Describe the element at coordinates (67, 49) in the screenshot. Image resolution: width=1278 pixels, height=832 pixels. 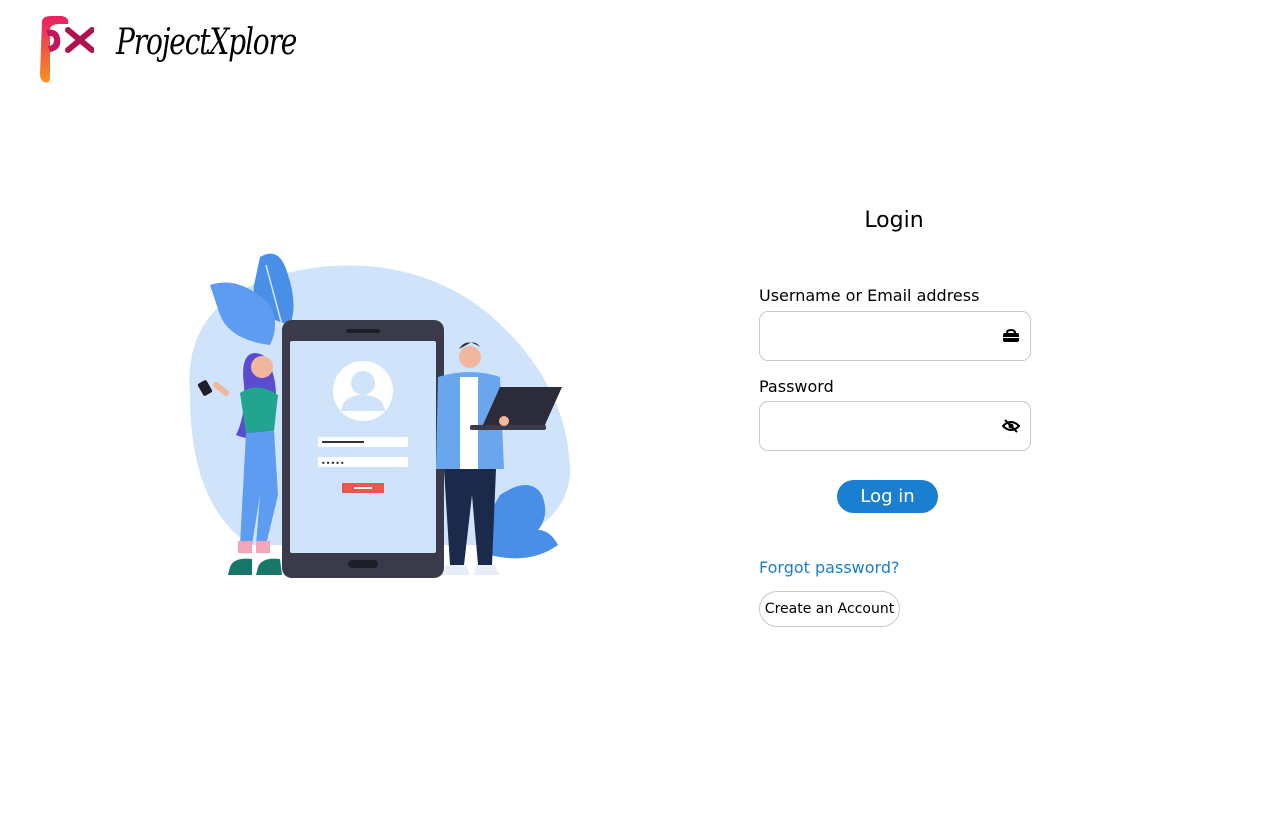
I see `px-logo-mark` at that location.